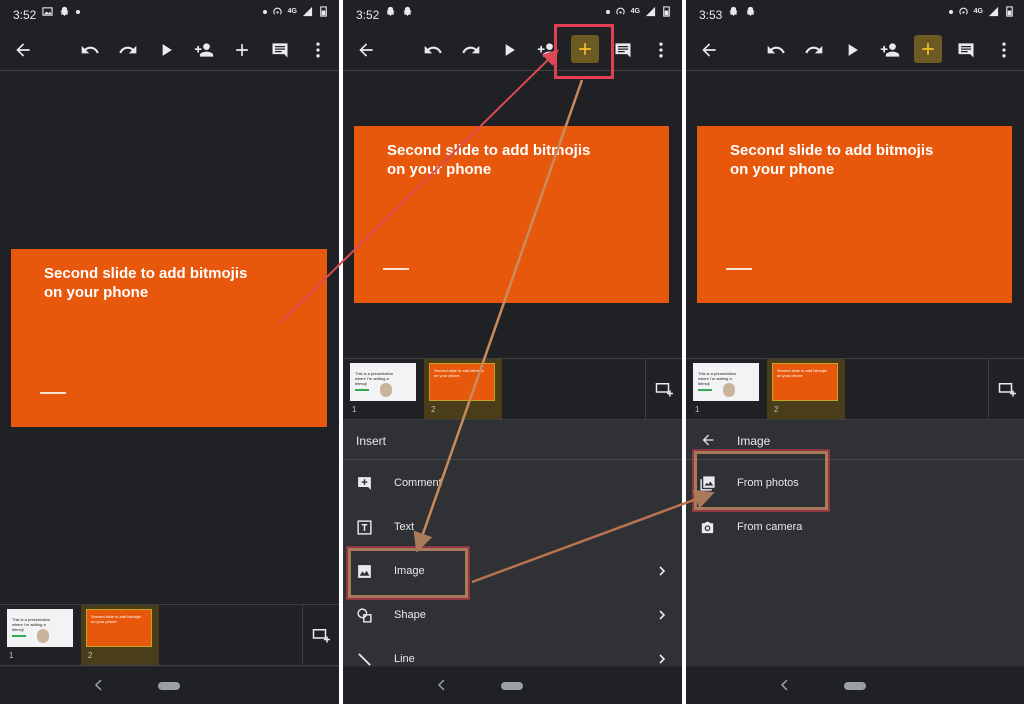 The width and height of the screenshot is (1024, 704). What do you see at coordinates (711, 15) in the screenshot?
I see `status-time: 3:53` at bounding box center [711, 15].